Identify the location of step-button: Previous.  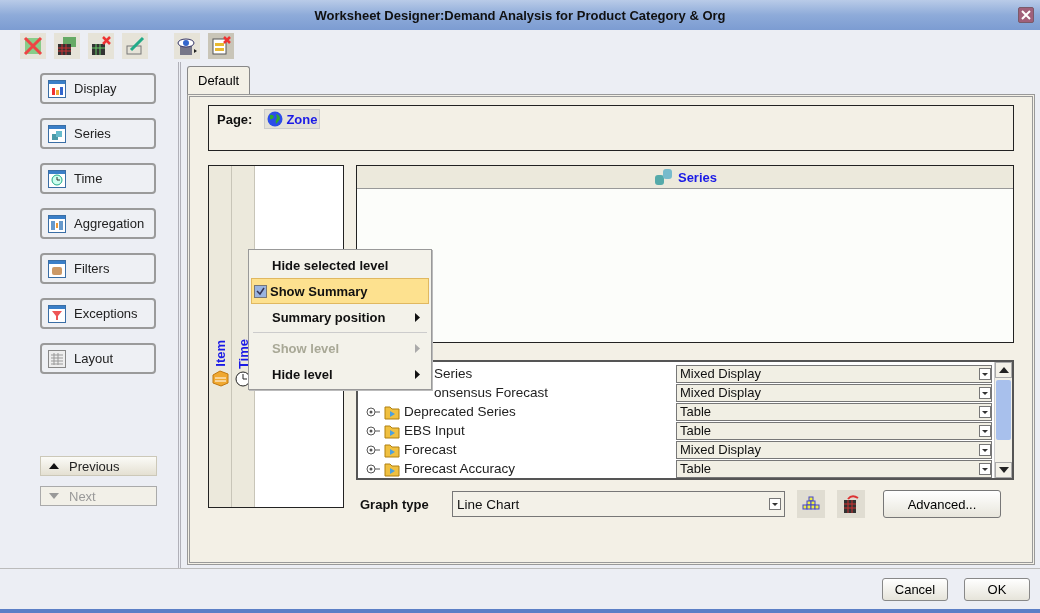
(98, 466).